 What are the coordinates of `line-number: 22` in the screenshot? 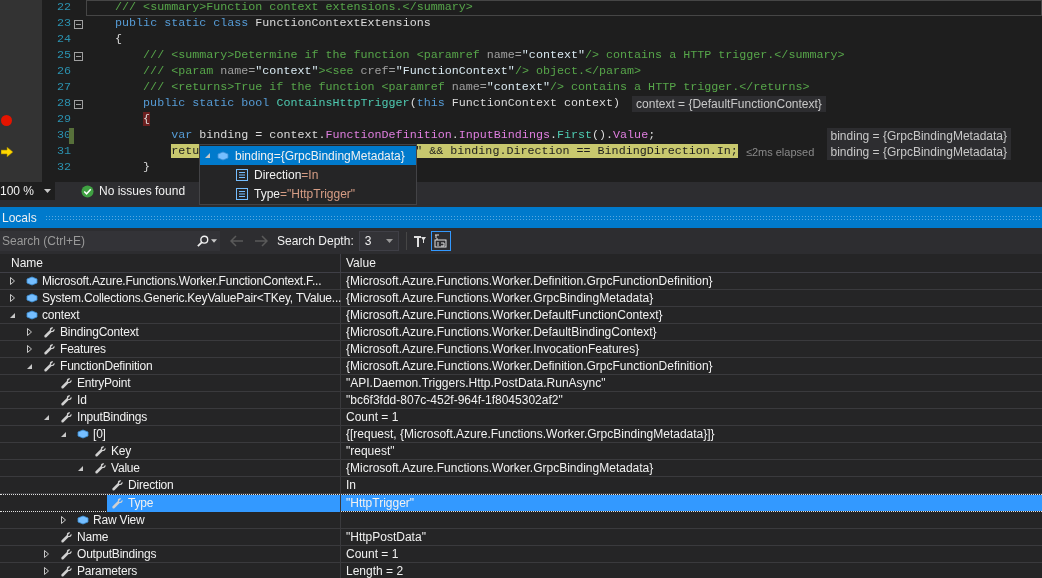 It's located at (63, 8).